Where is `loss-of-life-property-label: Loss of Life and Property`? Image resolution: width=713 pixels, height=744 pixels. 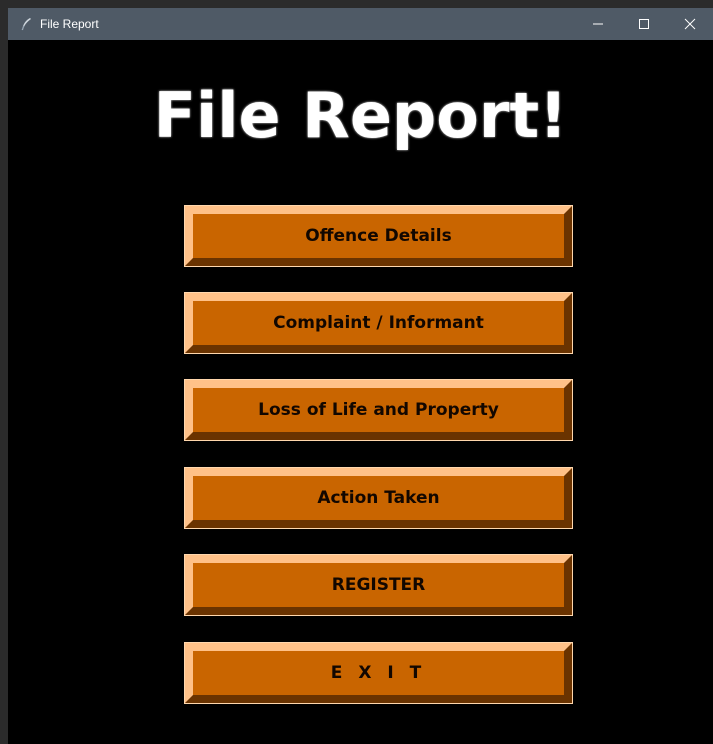
loss-of-life-property-label: Loss of Life and Property is located at coordinates (378, 410).